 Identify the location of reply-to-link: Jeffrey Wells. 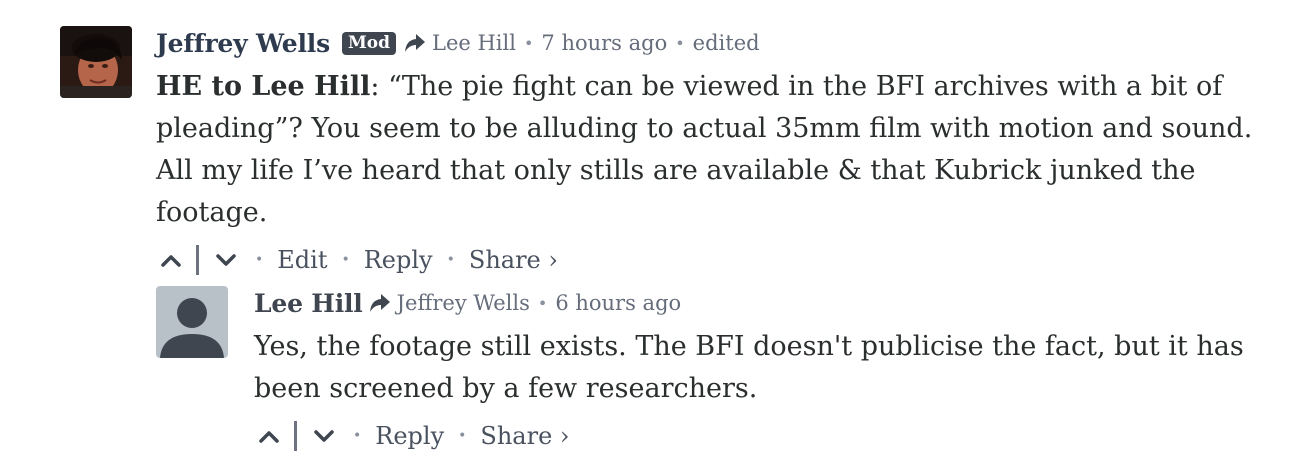
(463, 303).